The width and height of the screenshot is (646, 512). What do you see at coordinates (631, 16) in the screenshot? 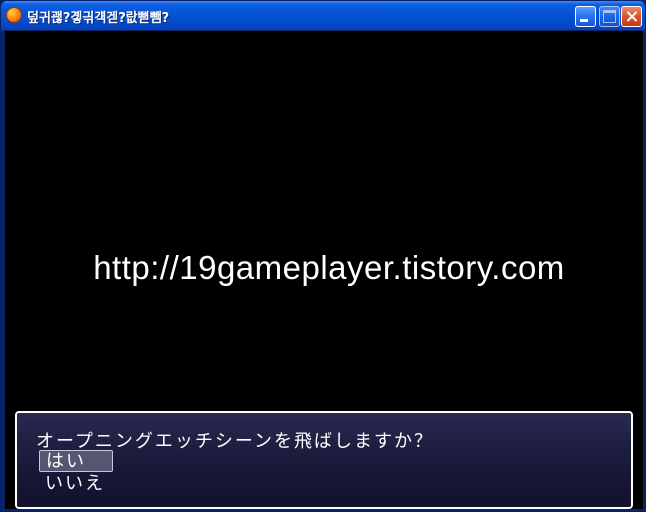
I see `close-button` at bounding box center [631, 16].